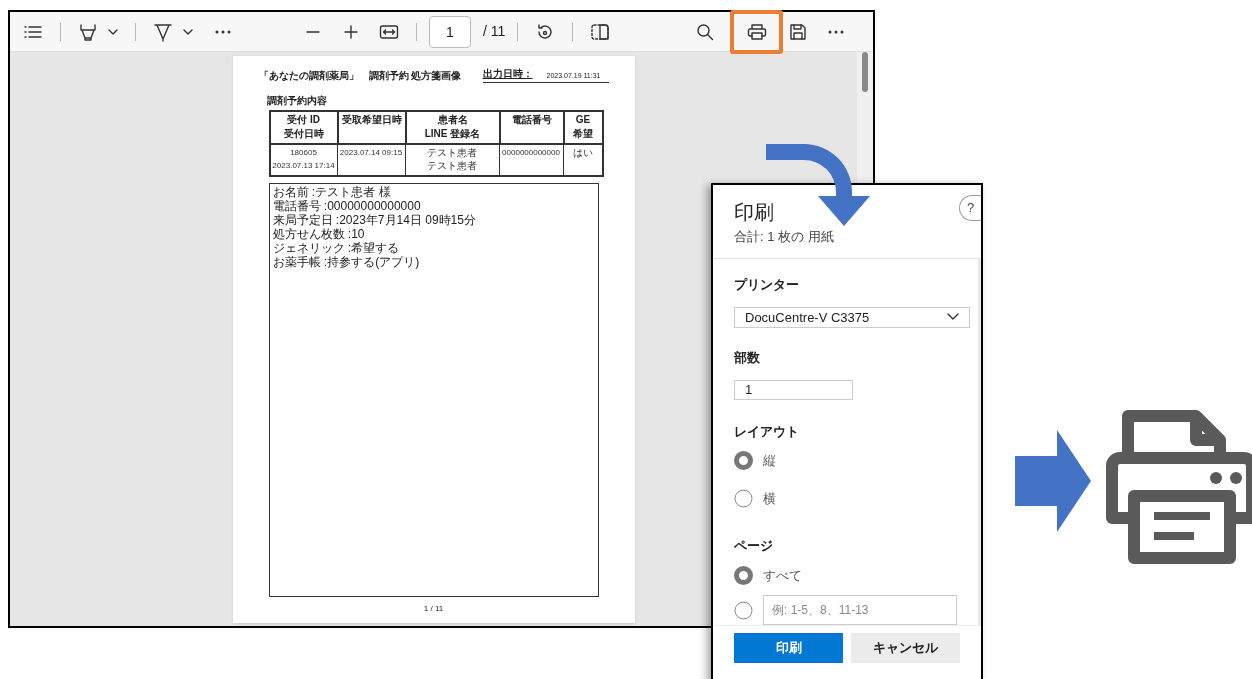 The height and width of the screenshot is (679, 1252). What do you see at coordinates (767, 431) in the screenshot?
I see `field-label: レイアウト` at bounding box center [767, 431].